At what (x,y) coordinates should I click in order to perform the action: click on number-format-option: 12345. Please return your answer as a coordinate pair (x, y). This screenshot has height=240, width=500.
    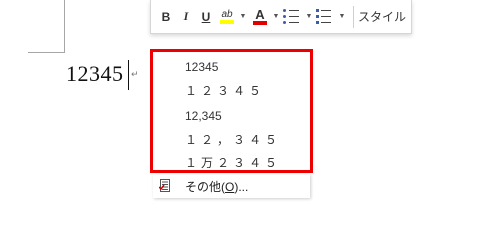
    Looking at the image, I should click on (201, 67).